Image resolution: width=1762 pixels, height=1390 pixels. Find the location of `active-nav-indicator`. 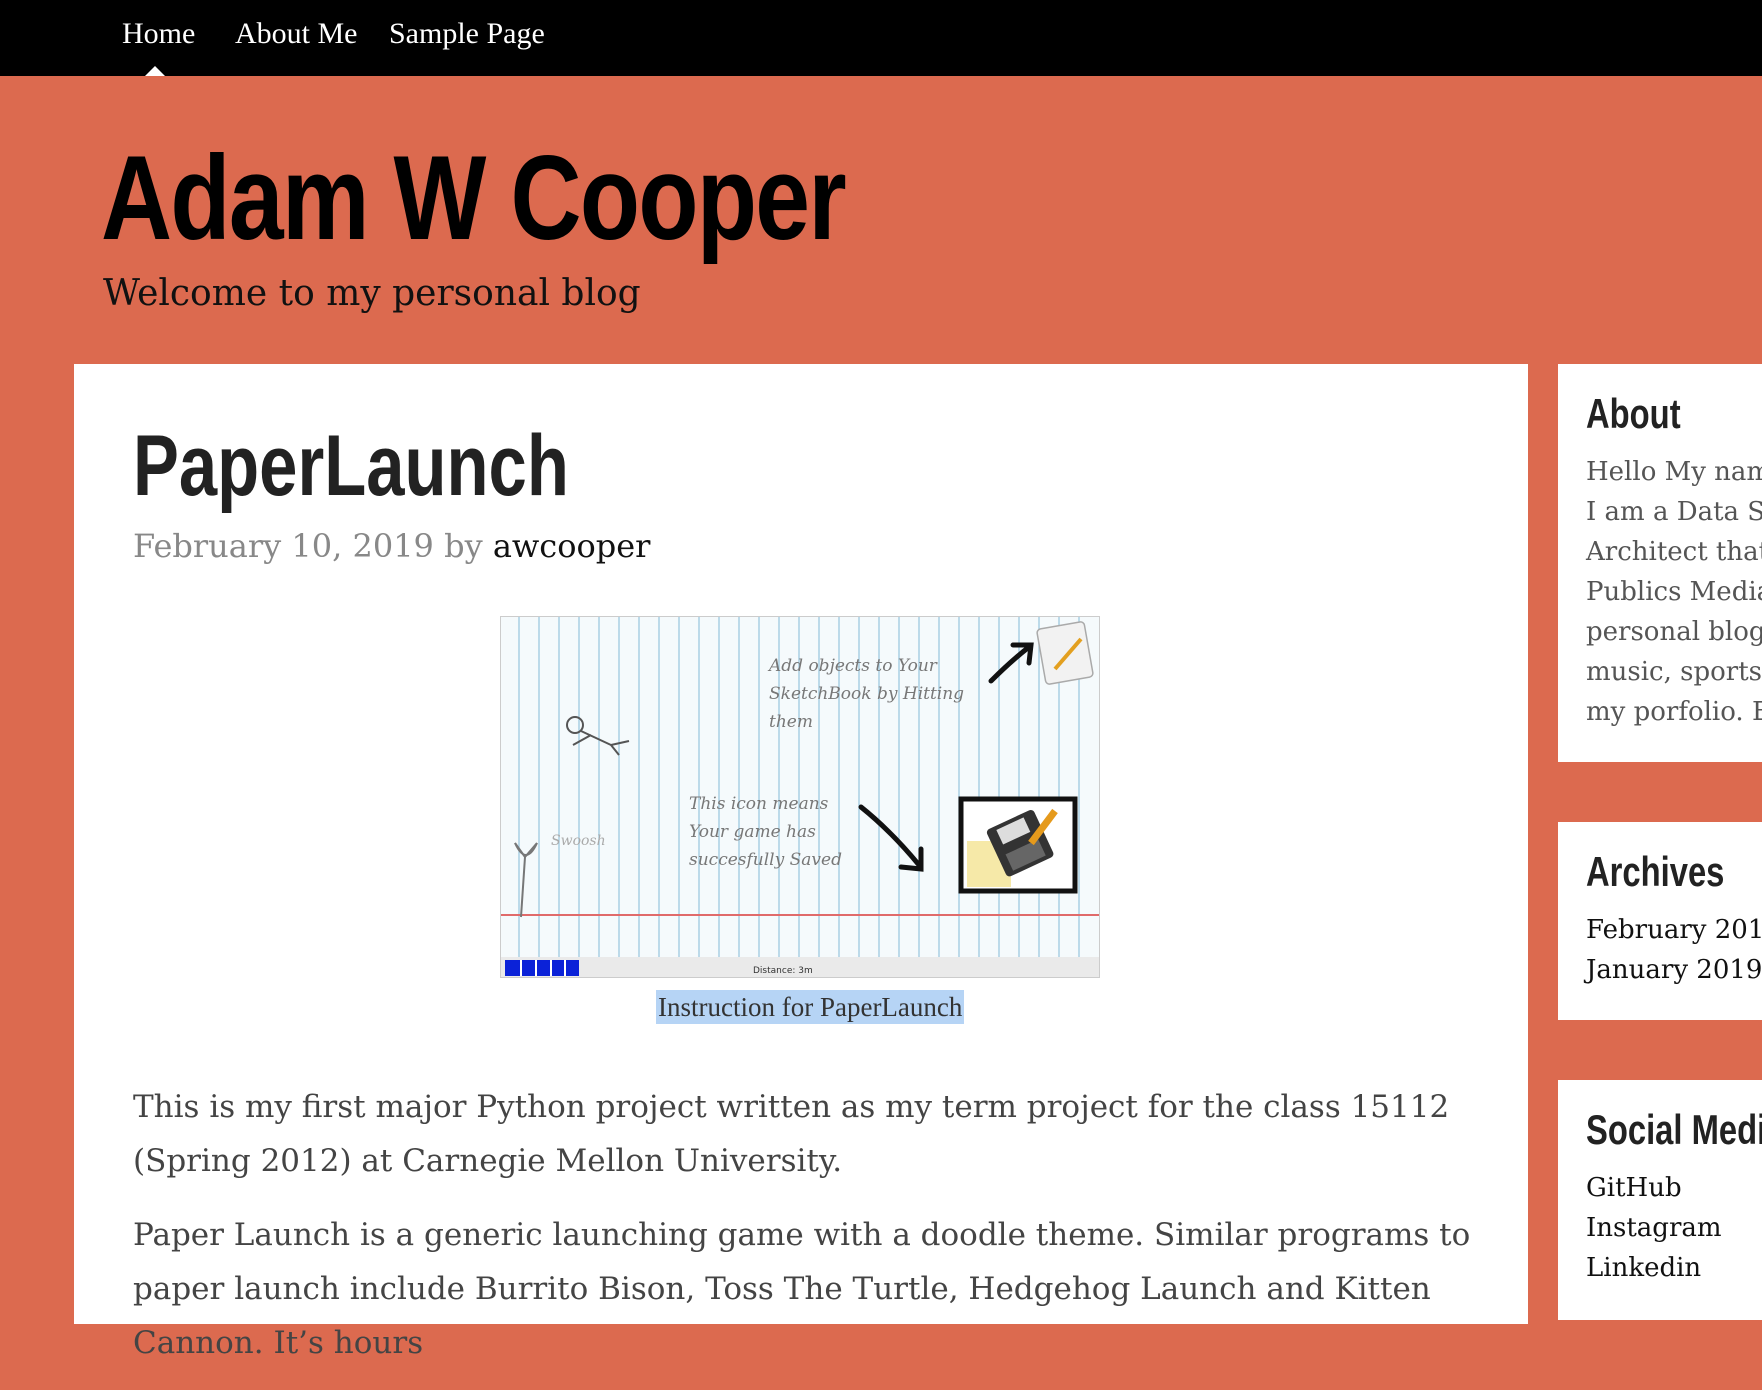

active-nav-indicator is located at coordinates (155, 71).